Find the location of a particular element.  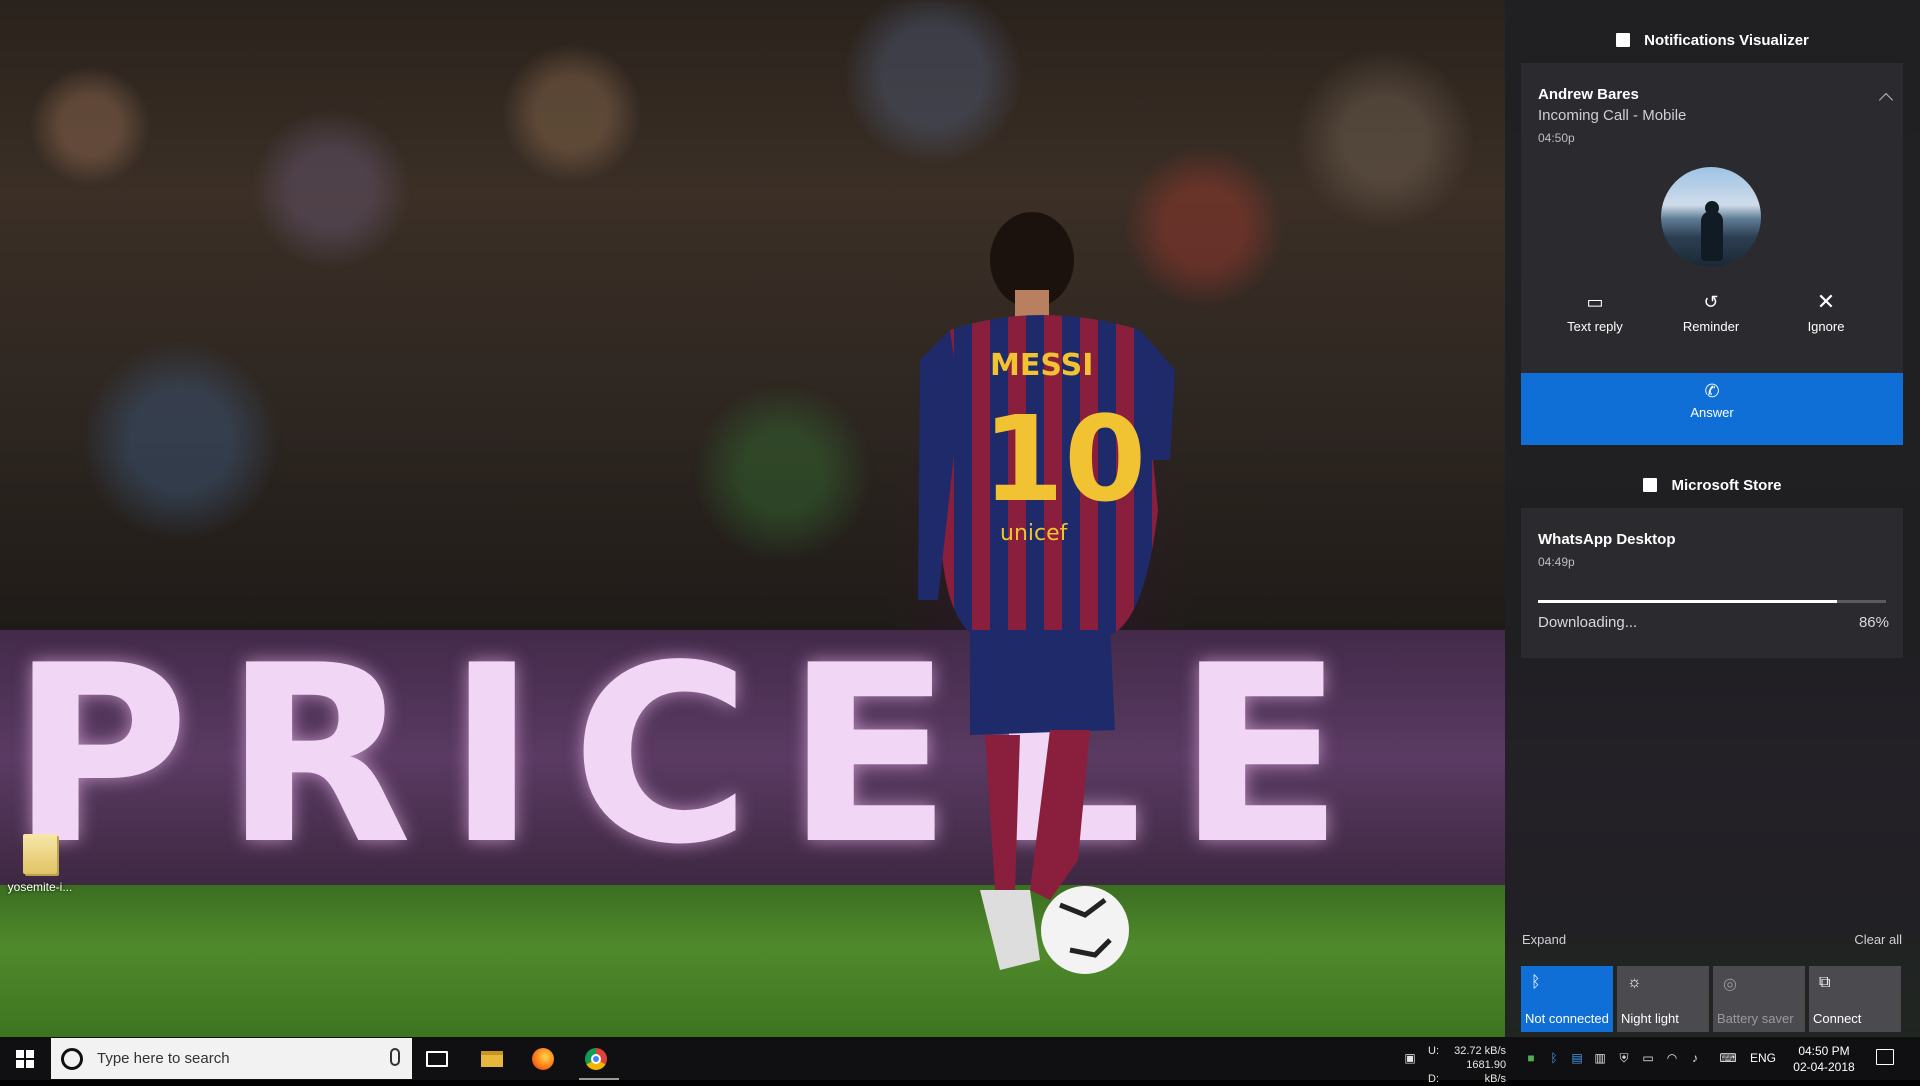

text-reply-label: Text reply is located at coordinates (1595, 326).